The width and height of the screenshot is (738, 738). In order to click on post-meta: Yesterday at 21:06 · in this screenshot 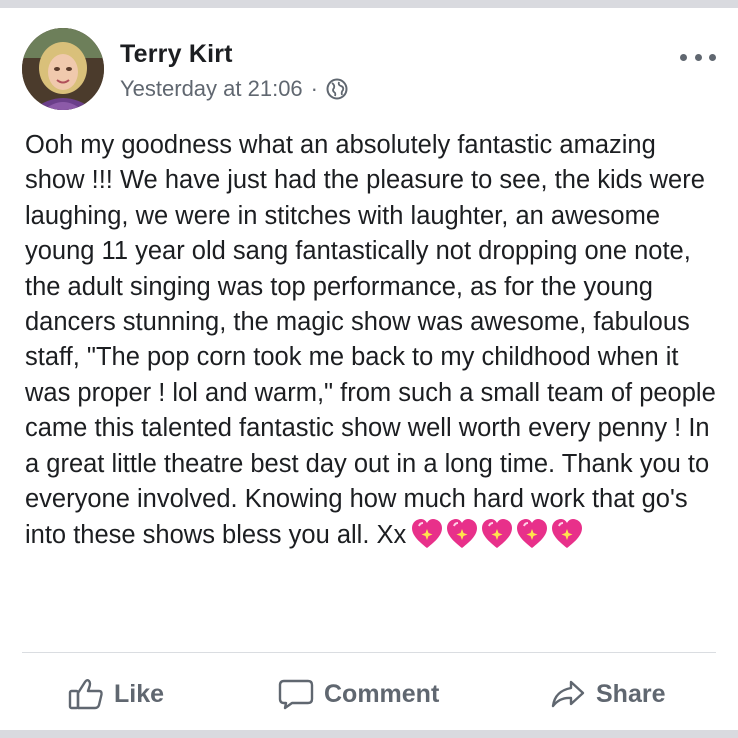, I will do `click(234, 89)`.